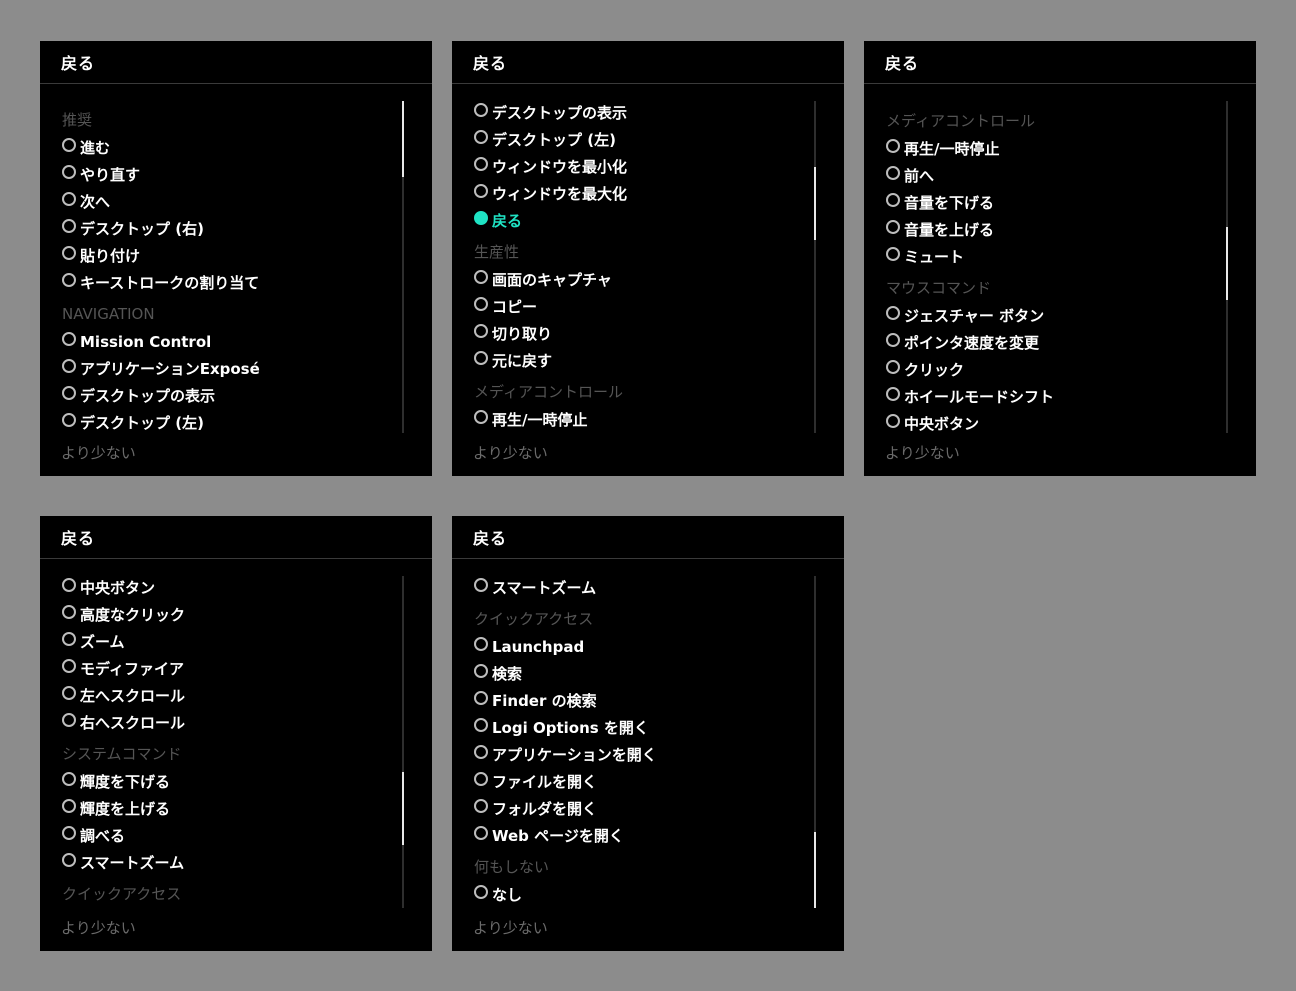 The image size is (1296, 991). What do you see at coordinates (227, 201) in the screenshot?
I see `action-option: 次へ` at bounding box center [227, 201].